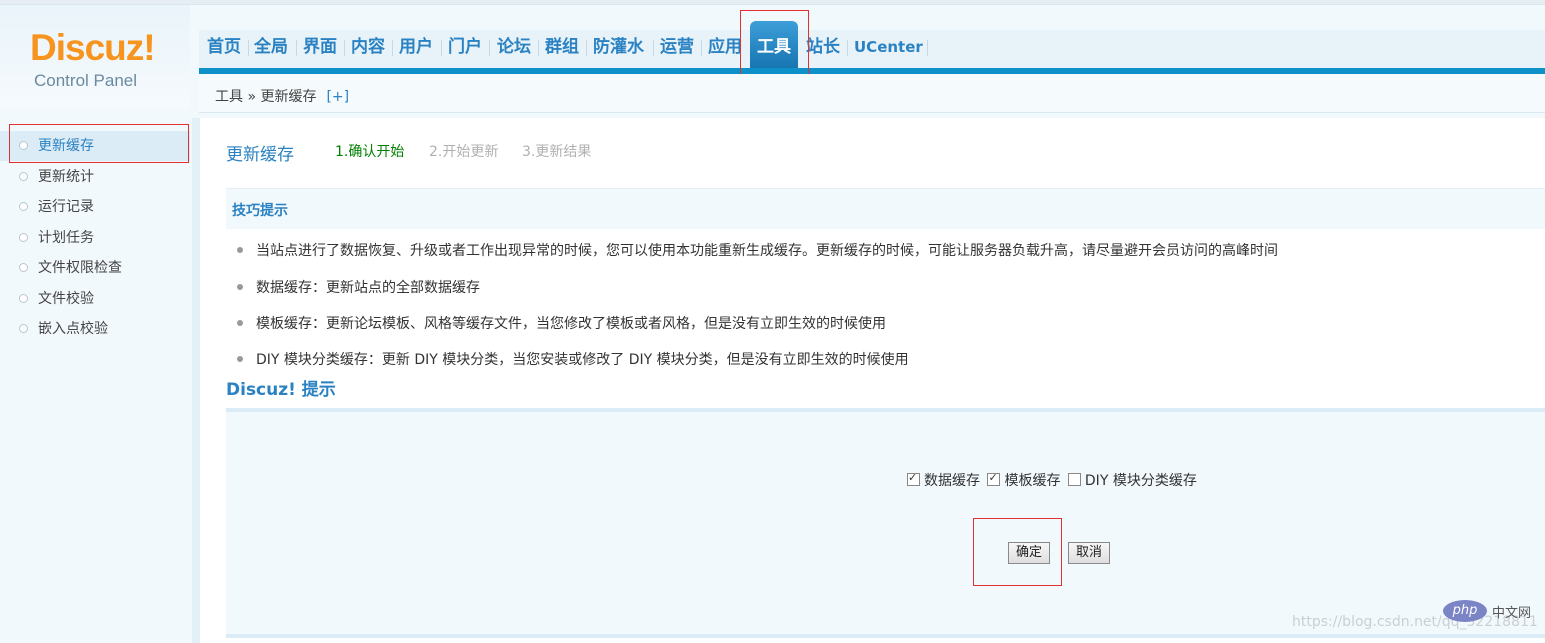 The image size is (1545, 643). Describe the element at coordinates (677, 47) in the screenshot. I see `nav-item-operations: 运营` at that location.